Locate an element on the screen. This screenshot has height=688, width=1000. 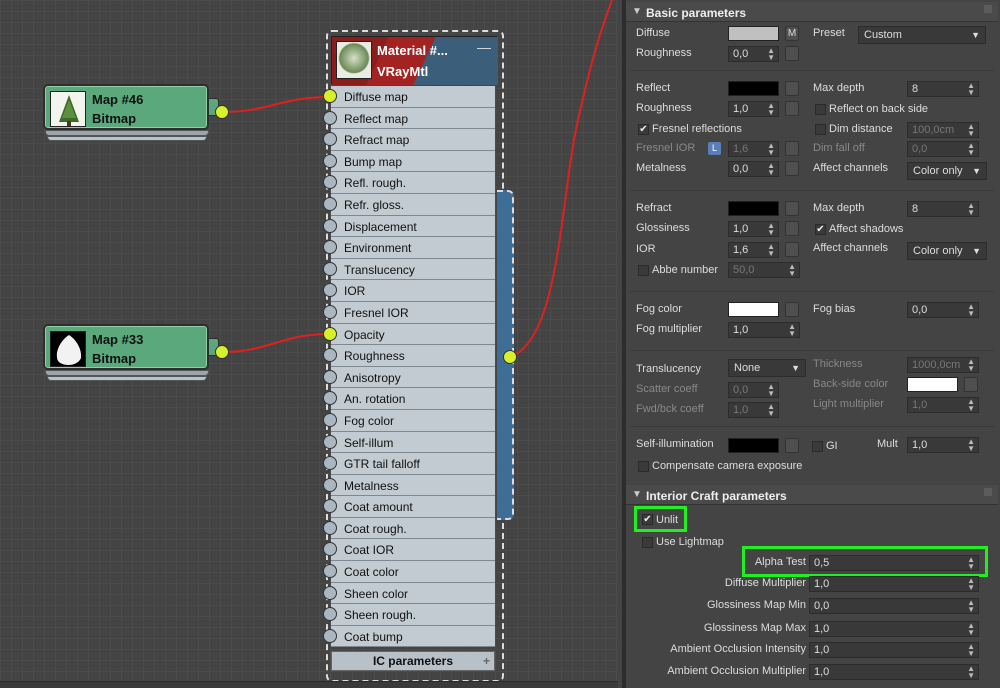
material-slot: Metalness is located at coordinates (409, 485).